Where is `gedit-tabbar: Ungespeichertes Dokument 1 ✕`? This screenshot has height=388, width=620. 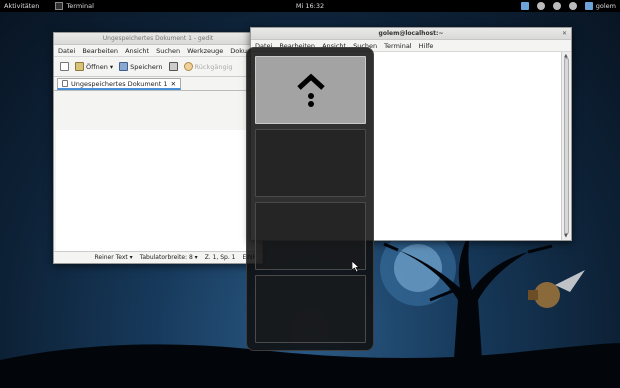 gedit-tabbar: Ungespeichertes Dokument 1 ✕ is located at coordinates (158, 84).